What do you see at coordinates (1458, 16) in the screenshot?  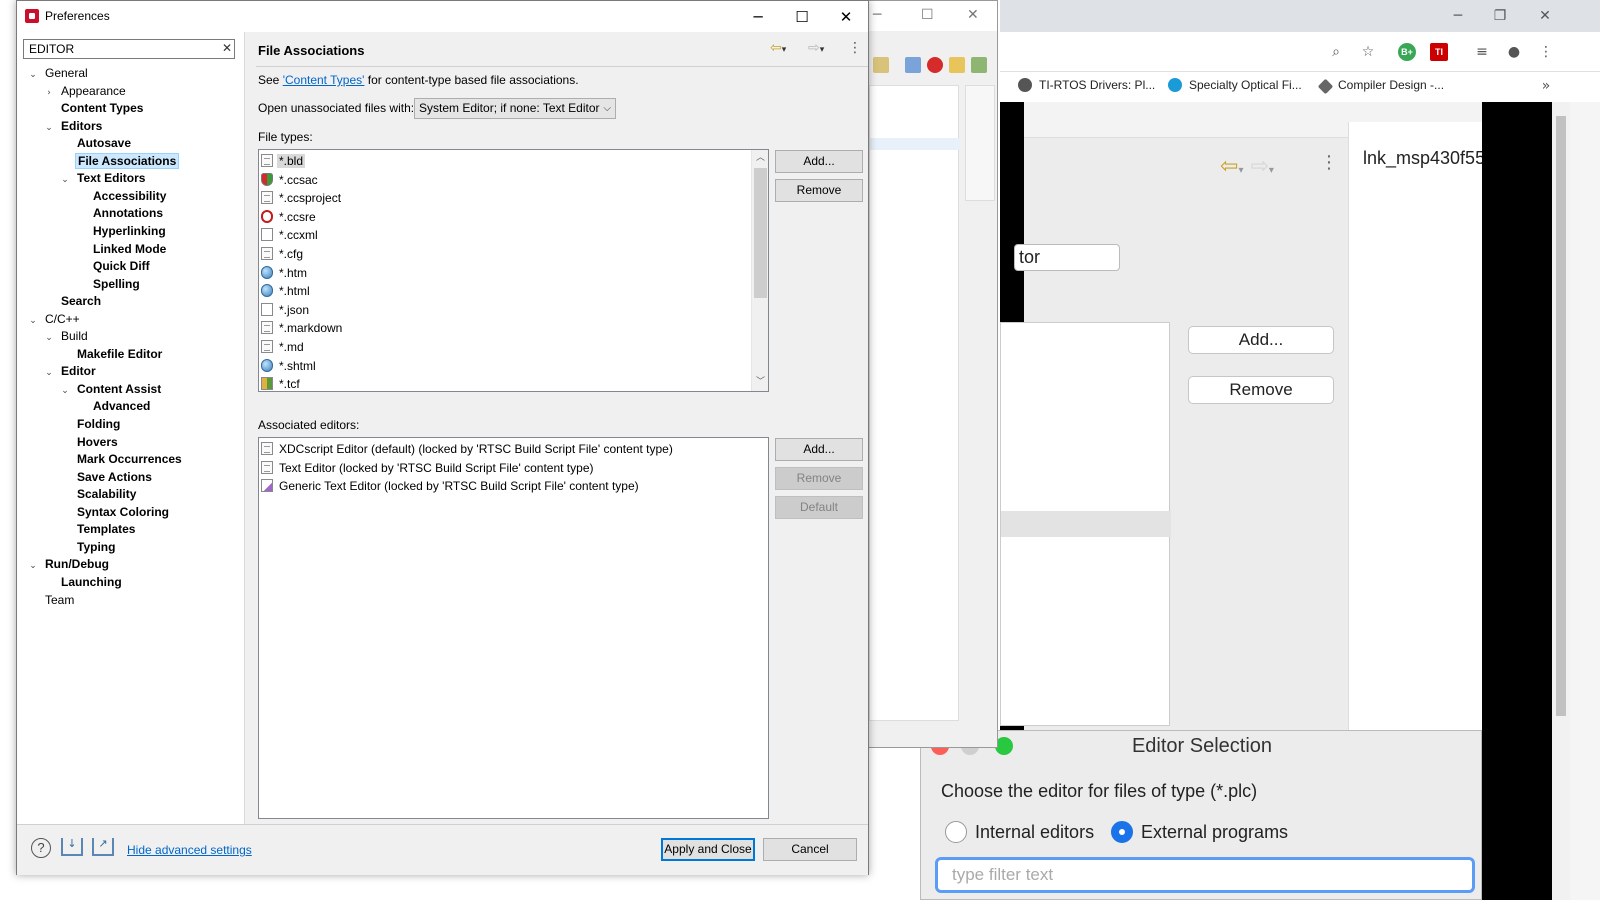 I see `browser-minimize-icon: ─` at bounding box center [1458, 16].